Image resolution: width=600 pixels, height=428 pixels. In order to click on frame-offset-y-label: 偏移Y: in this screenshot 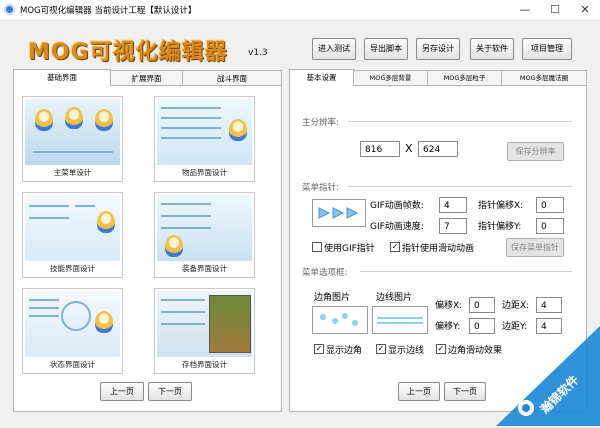, I will do `click(448, 327)`.